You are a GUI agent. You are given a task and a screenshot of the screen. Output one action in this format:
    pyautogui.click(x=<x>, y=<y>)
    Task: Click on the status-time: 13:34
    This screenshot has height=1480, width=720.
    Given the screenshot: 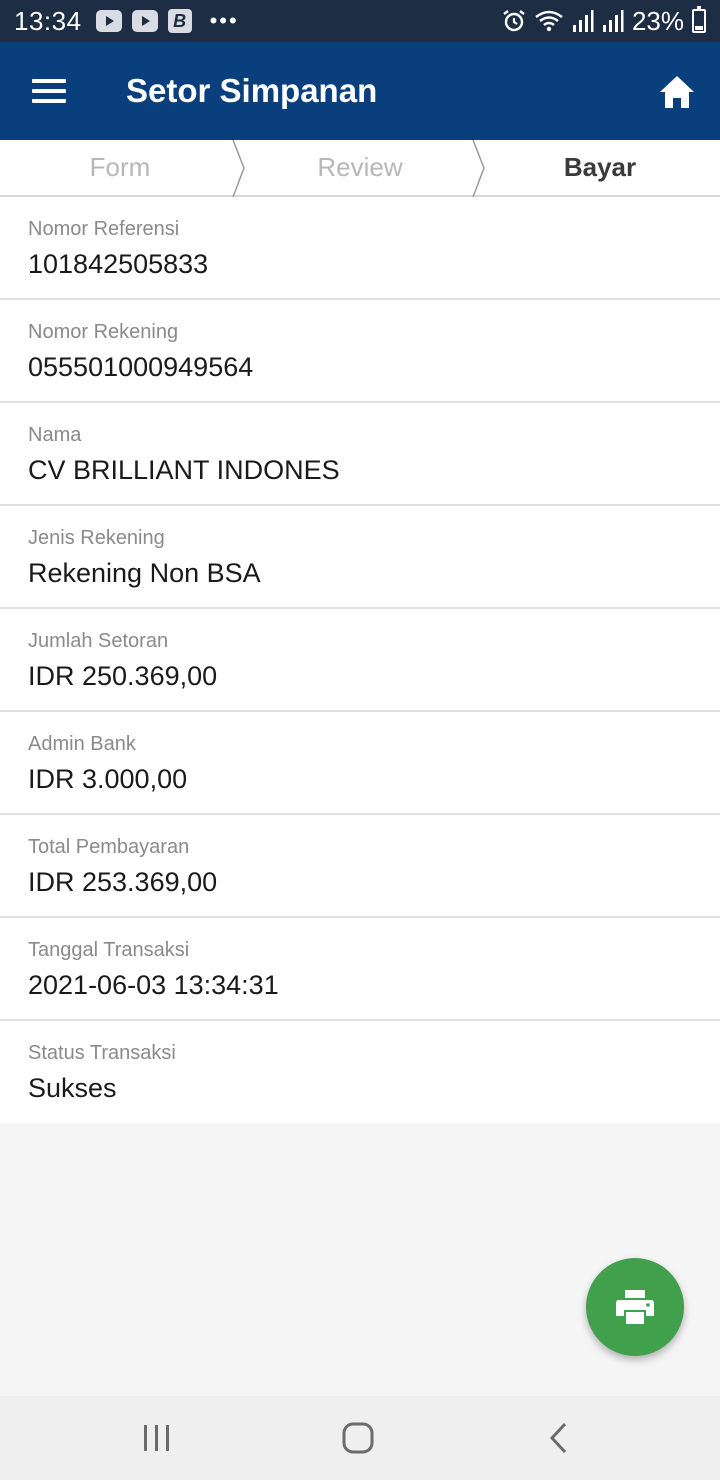 What is the action you would take?
    pyautogui.click(x=48, y=20)
    